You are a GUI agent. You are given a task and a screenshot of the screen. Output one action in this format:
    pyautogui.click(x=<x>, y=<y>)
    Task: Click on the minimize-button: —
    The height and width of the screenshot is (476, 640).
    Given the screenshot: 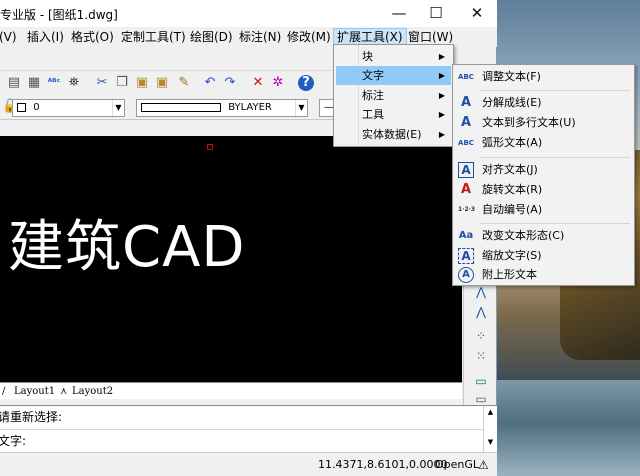 What is the action you would take?
    pyautogui.click(x=399, y=13)
    